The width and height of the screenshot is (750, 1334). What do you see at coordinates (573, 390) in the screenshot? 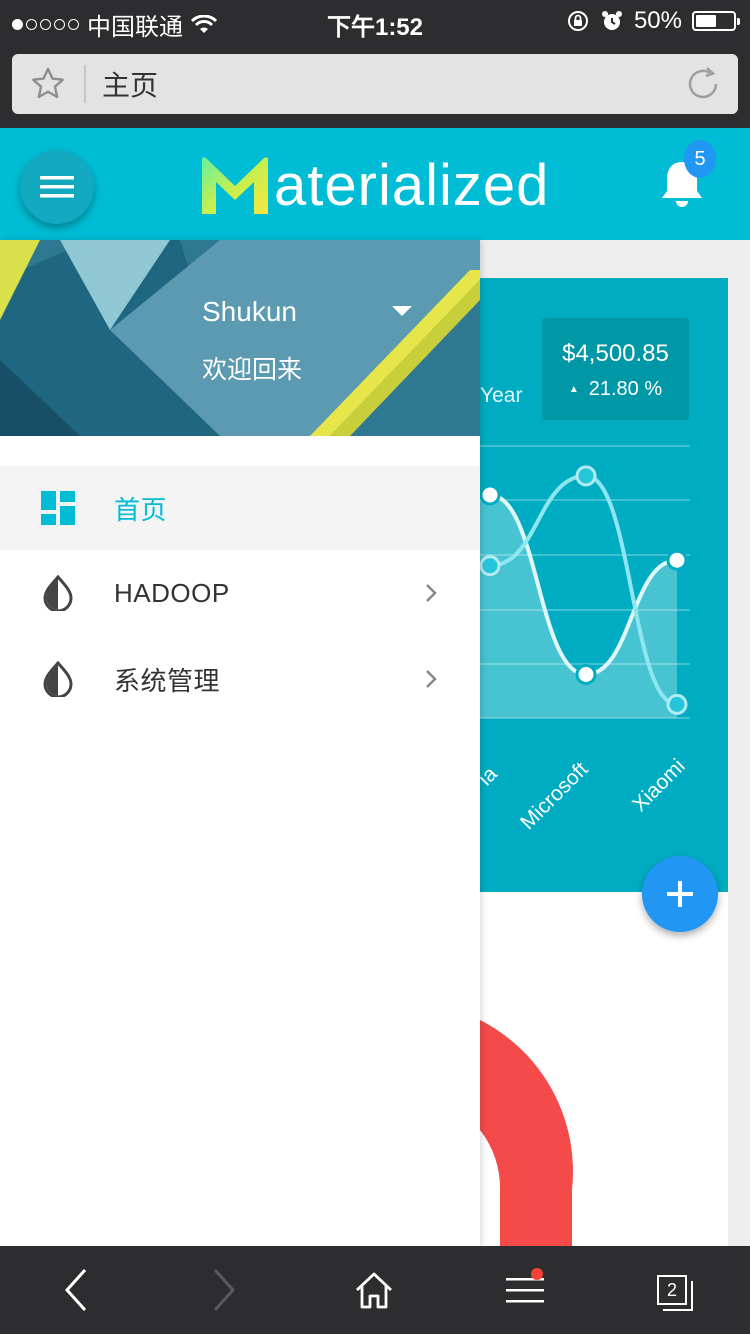
I see `trend-up-icon: ▲` at bounding box center [573, 390].